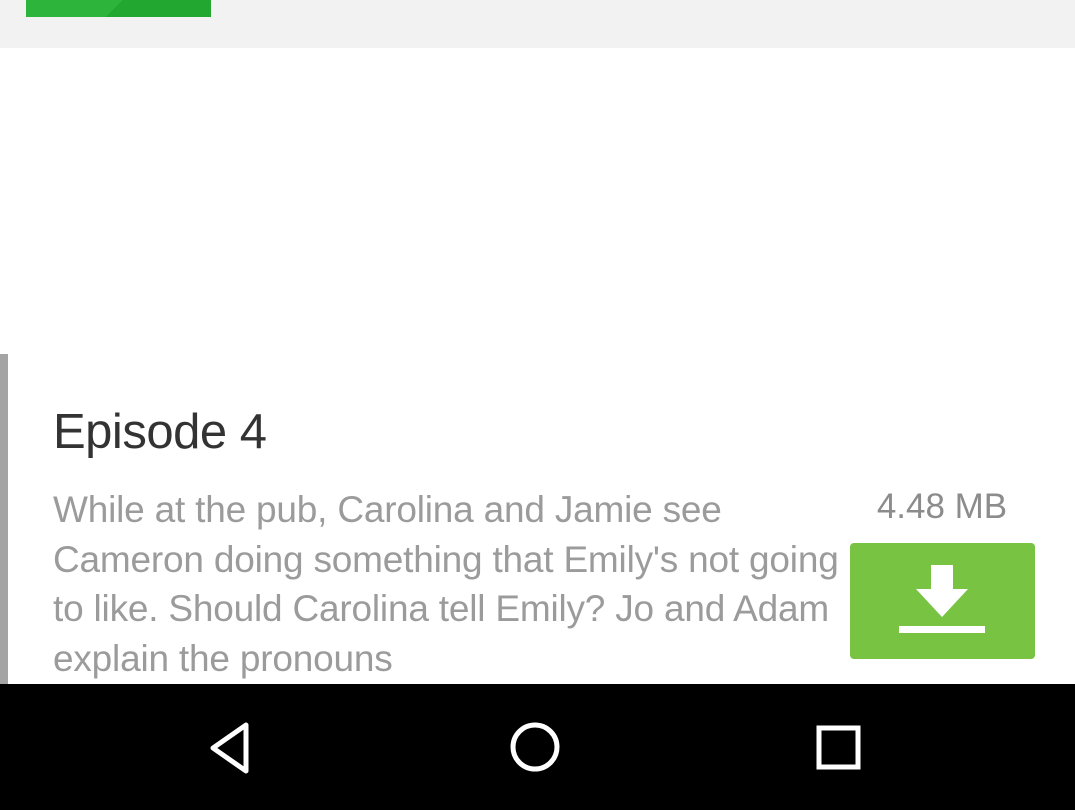 The image size is (1075, 810). What do you see at coordinates (942, 506) in the screenshot?
I see `file-size-label: 4.48 MB` at bounding box center [942, 506].